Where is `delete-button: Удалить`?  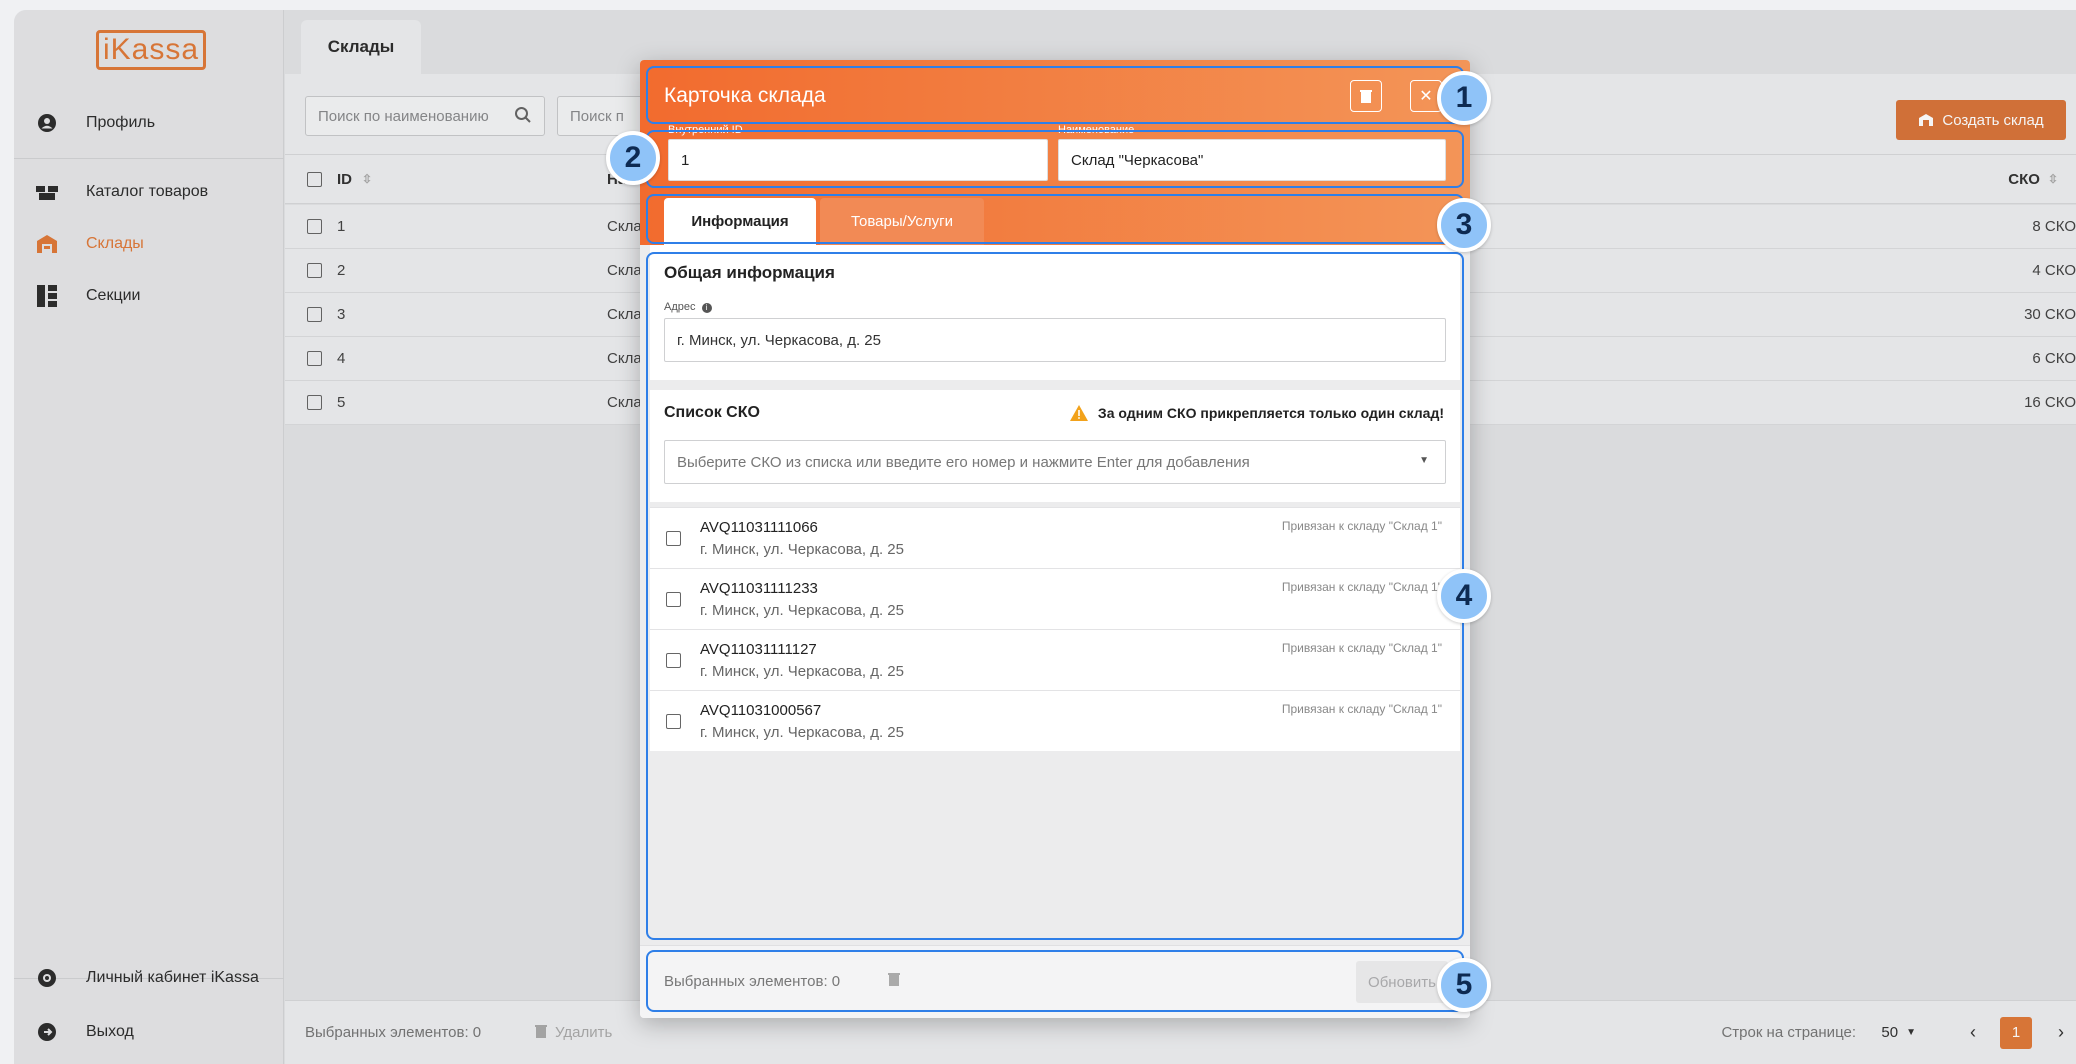 delete-button: Удалить is located at coordinates (573, 1032).